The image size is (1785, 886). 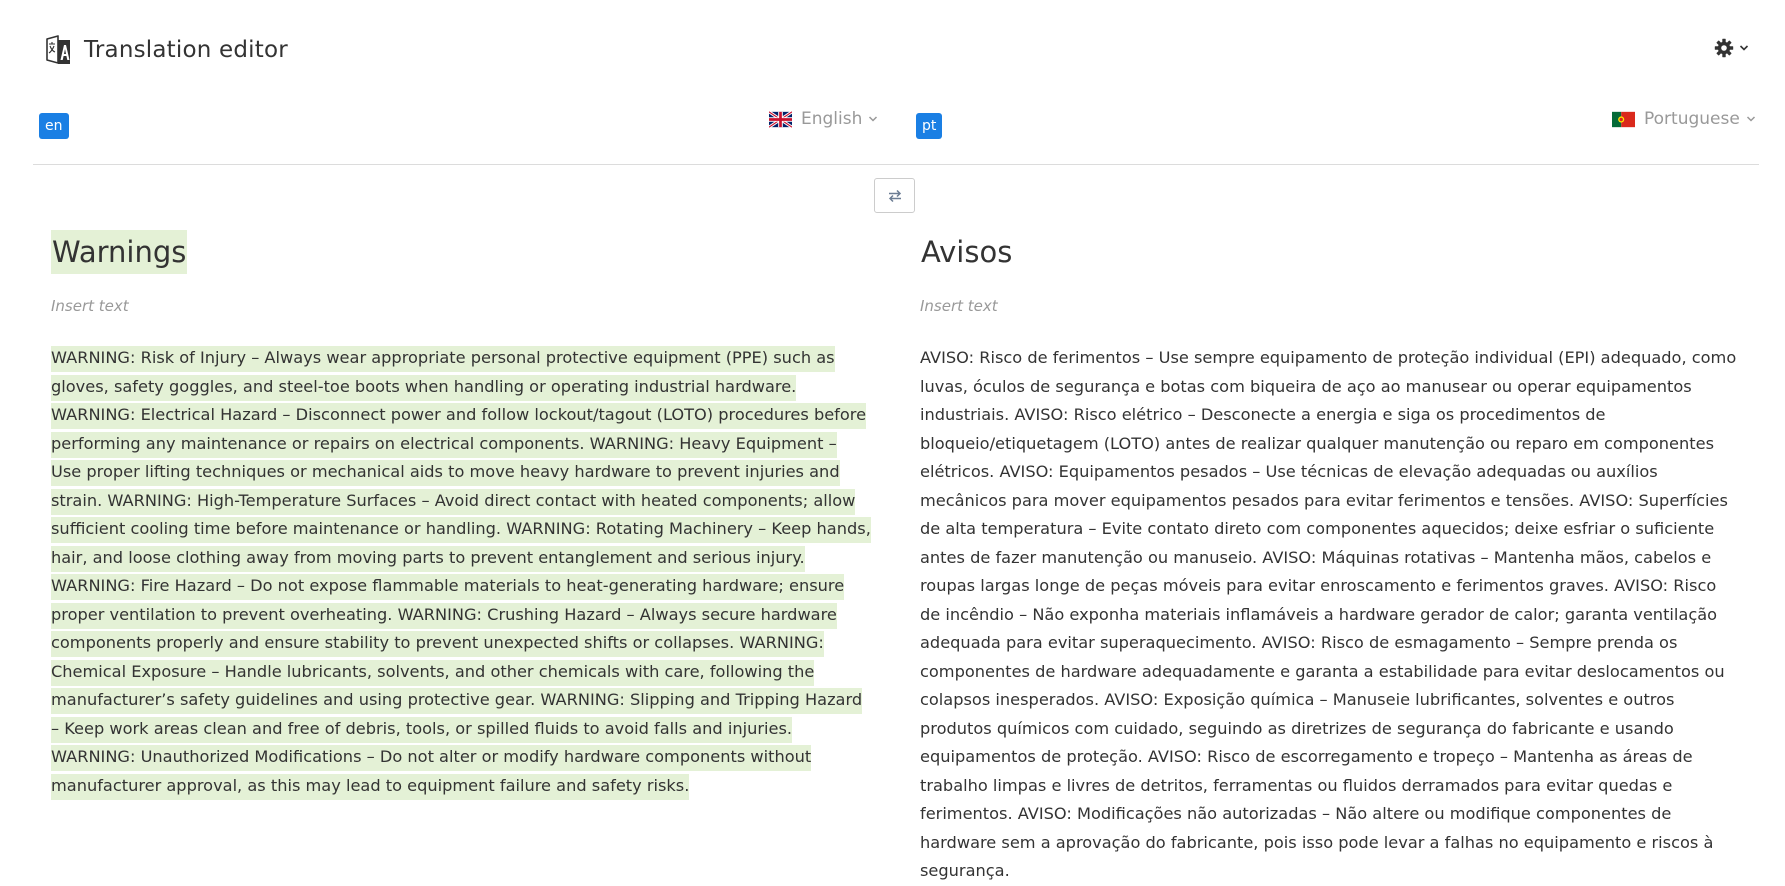 What do you see at coordinates (58, 49) in the screenshot?
I see `translate-icon` at bounding box center [58, 49].